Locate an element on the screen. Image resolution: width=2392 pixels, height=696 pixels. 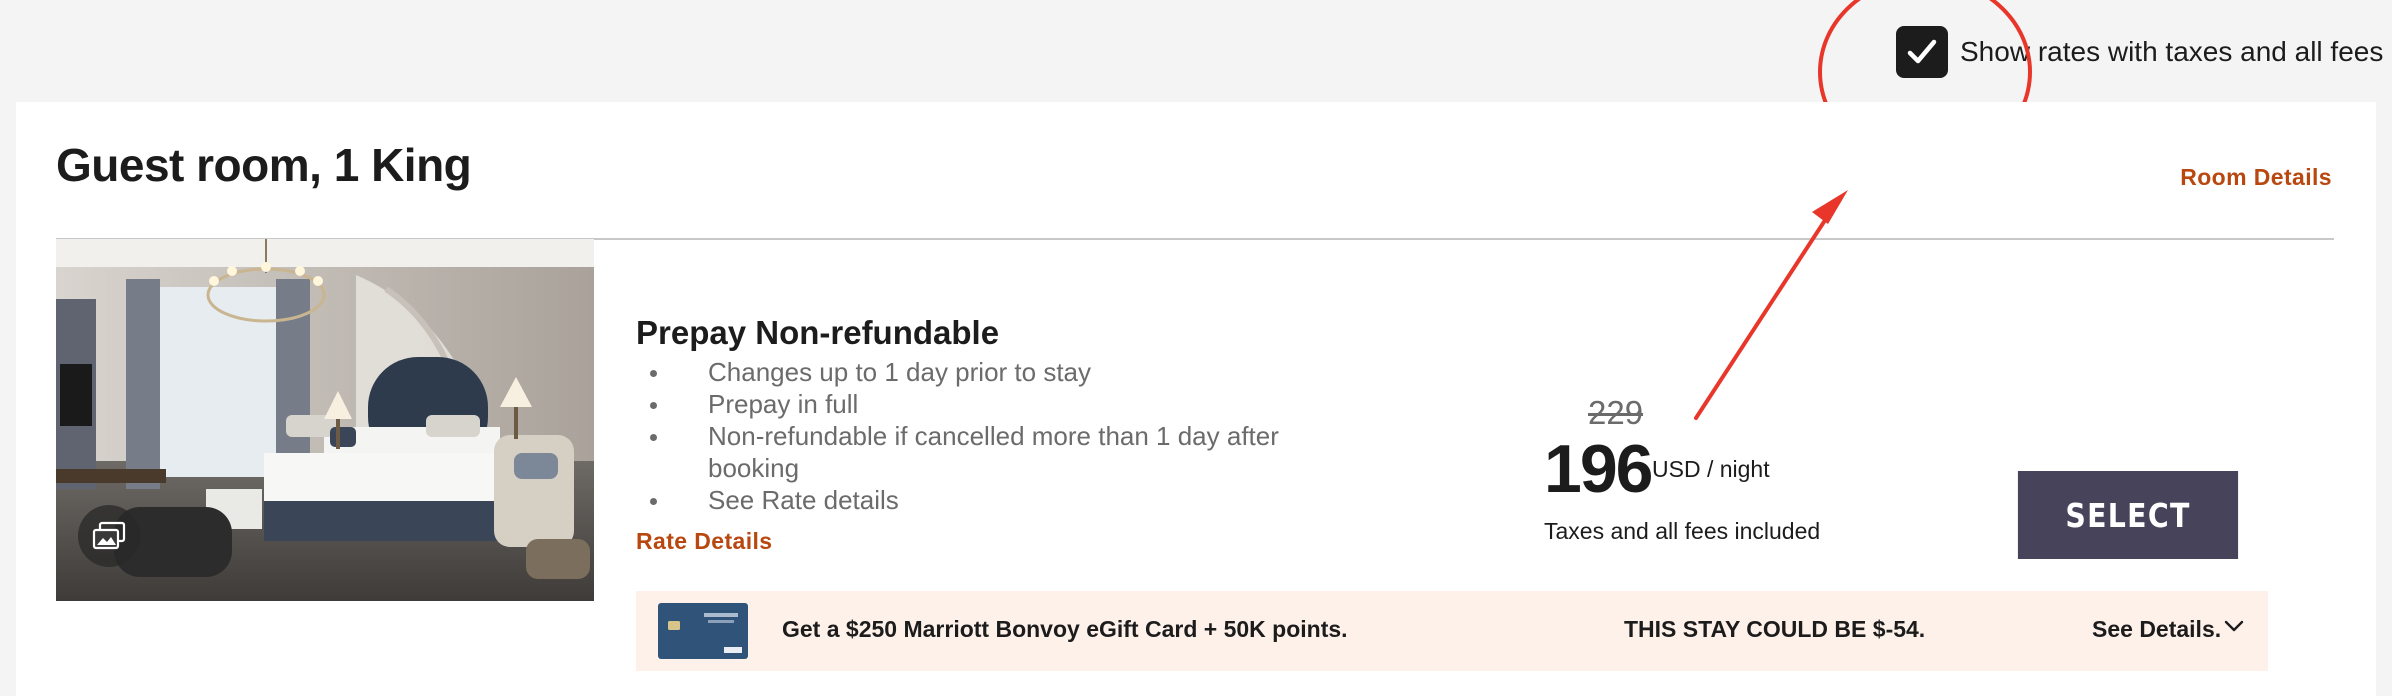
show-taxes-toggle: Show rates with taxes and all fees is located at coordinates (2139, 52).